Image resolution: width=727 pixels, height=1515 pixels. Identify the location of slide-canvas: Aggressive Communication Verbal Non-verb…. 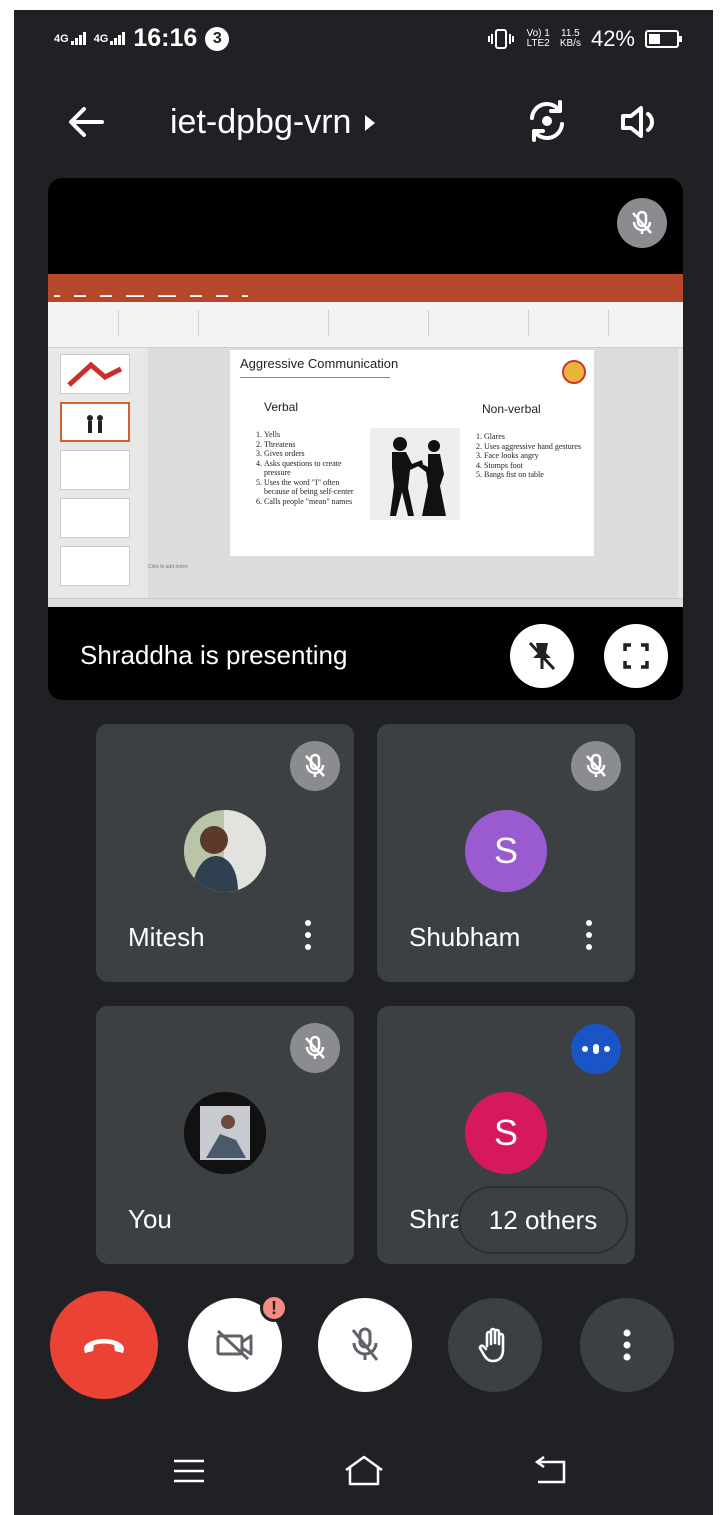
(413, 473).